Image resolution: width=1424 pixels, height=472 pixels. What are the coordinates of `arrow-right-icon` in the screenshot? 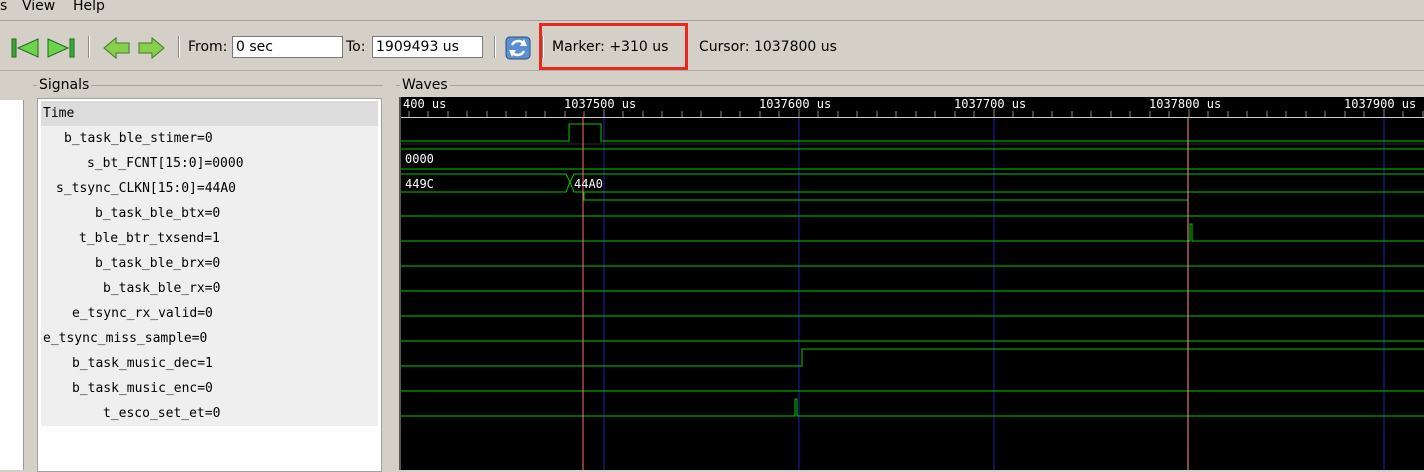 It's located at (151, 48).